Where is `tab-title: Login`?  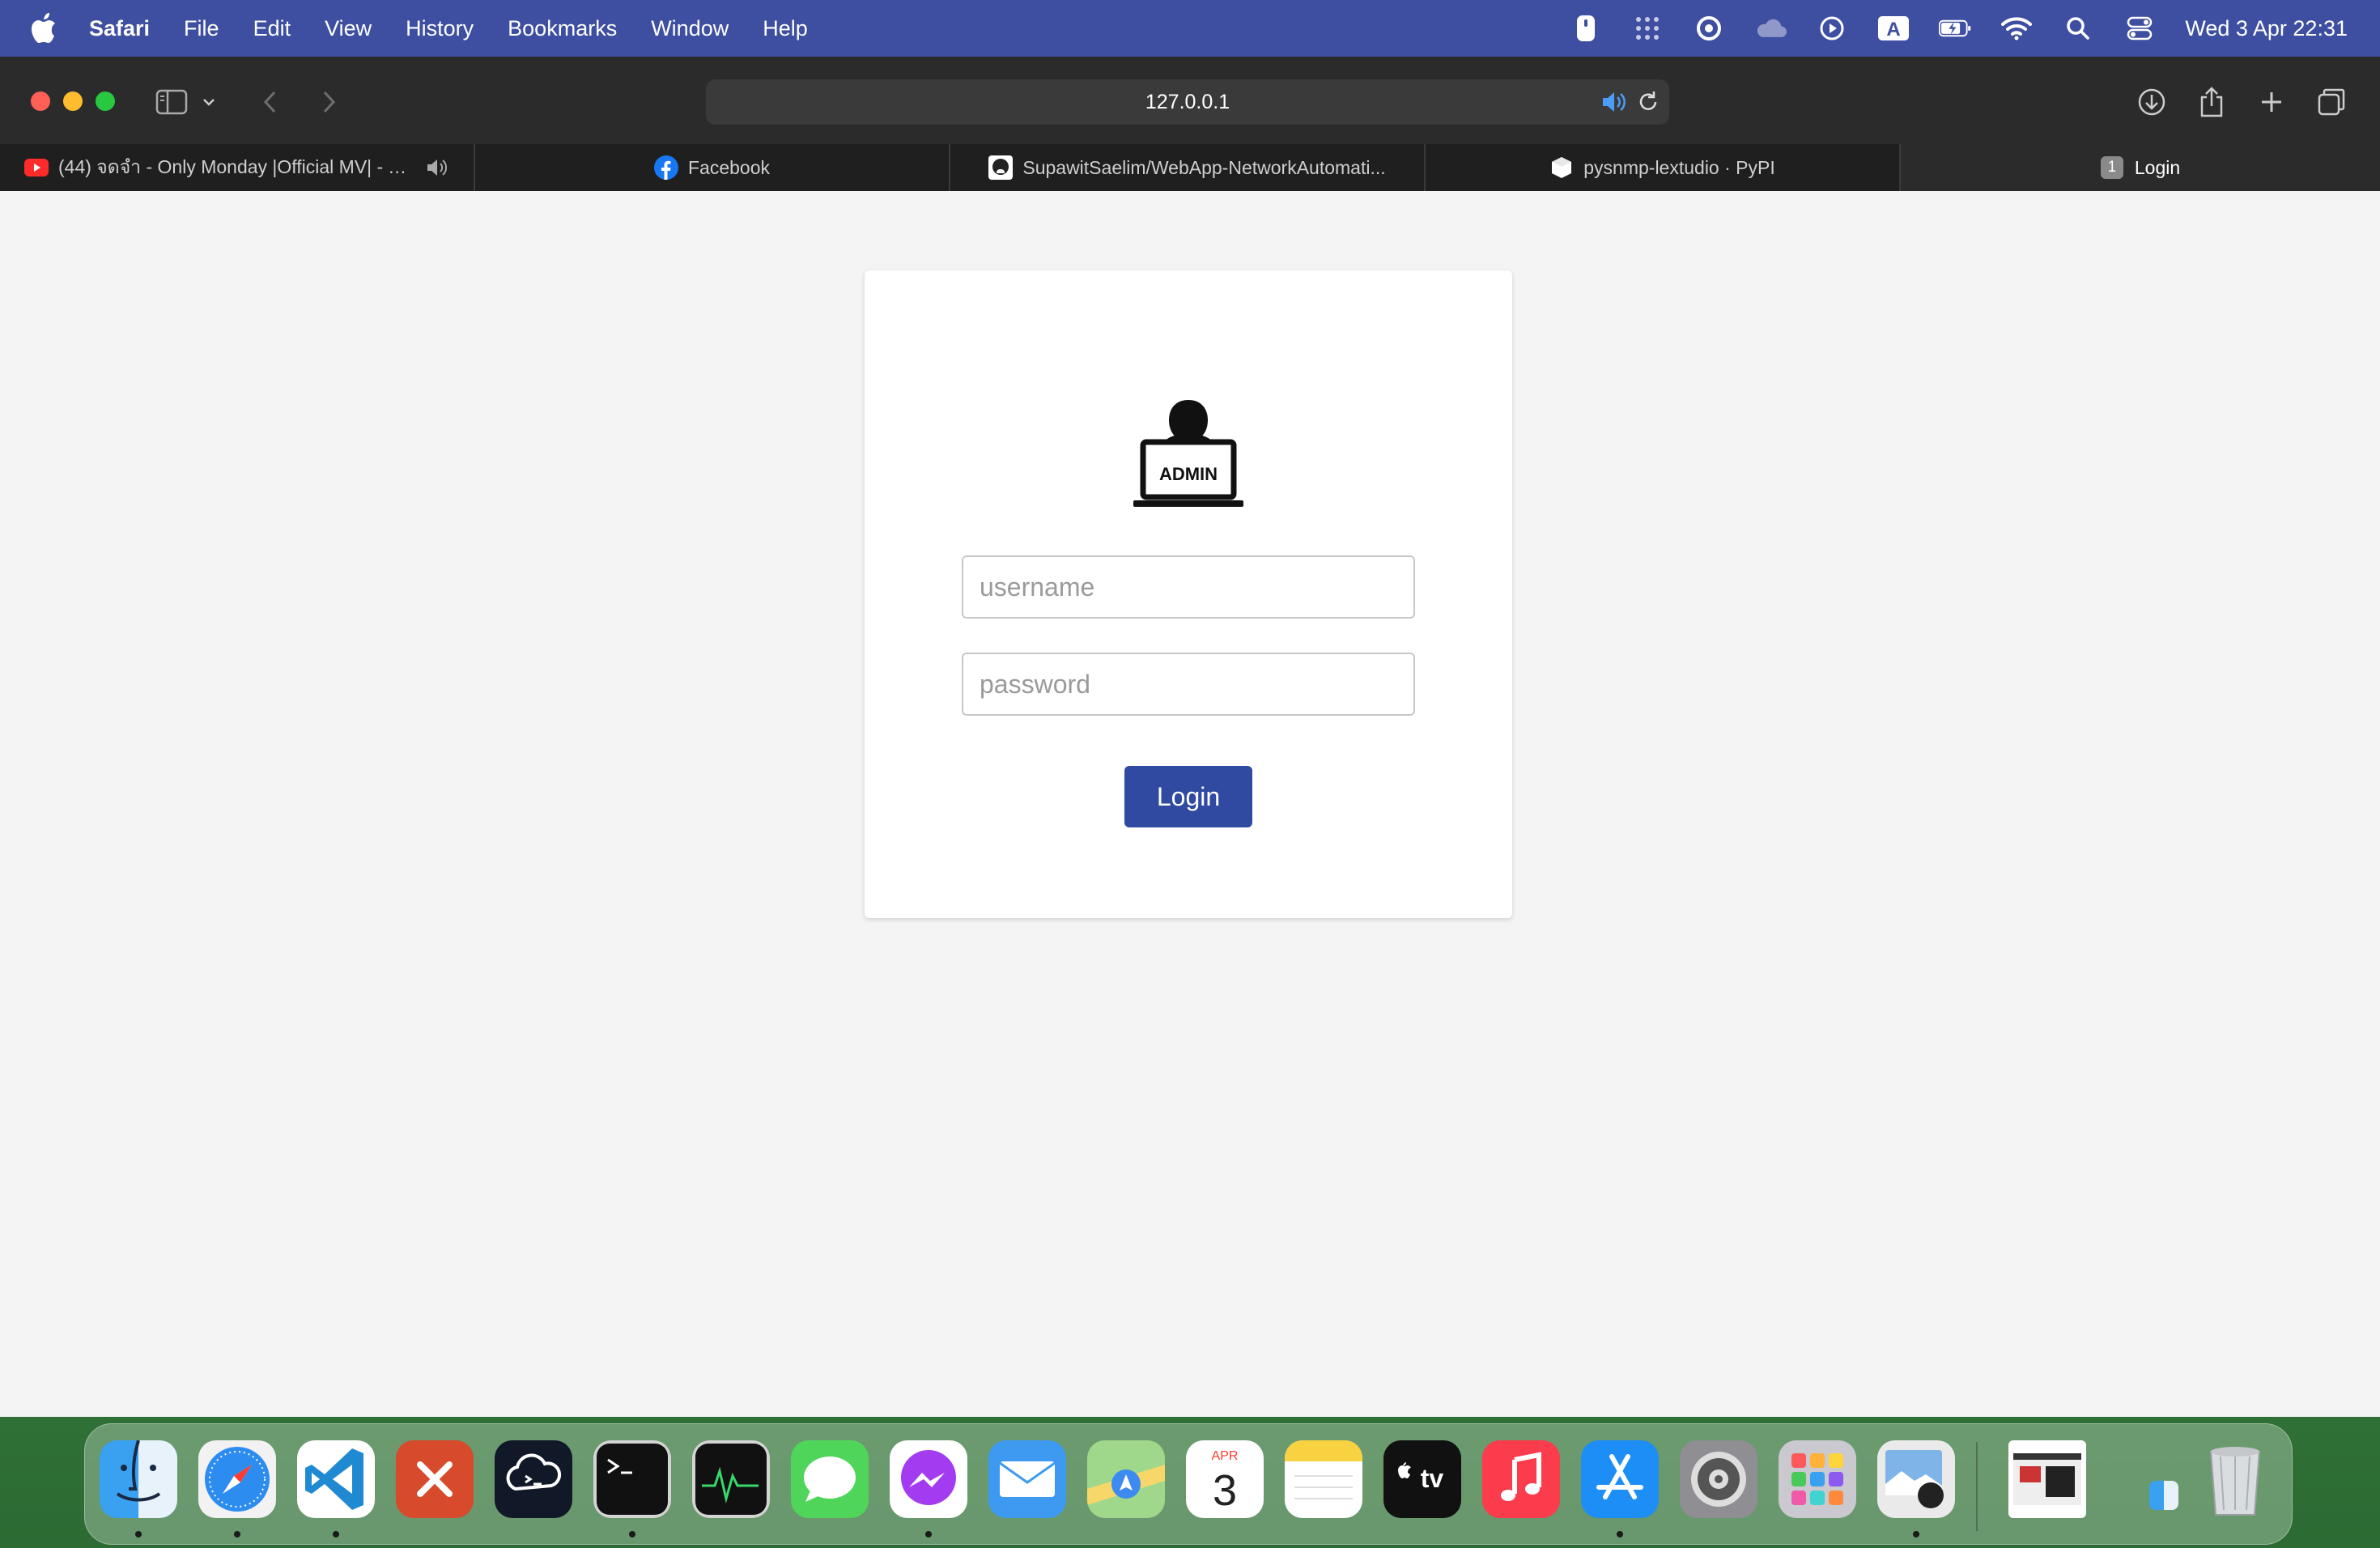 tab-title: Login is located at coordinates (2158, 167).